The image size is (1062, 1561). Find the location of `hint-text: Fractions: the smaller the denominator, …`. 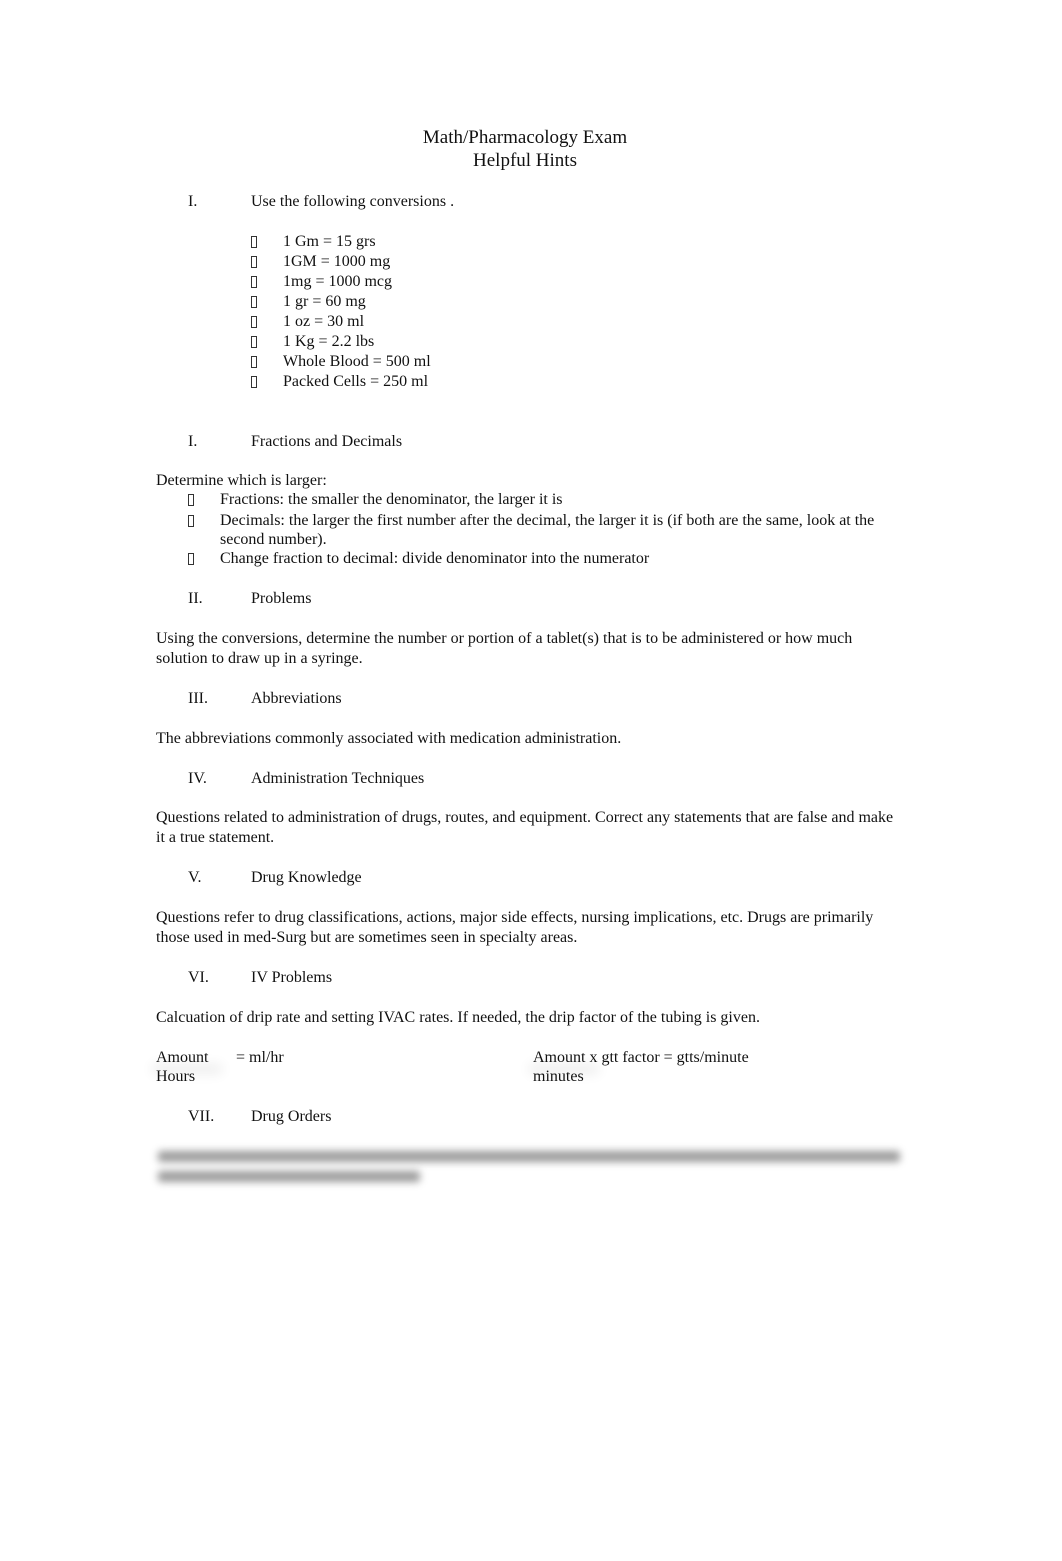

hint-text: Fractions: the smaller the denominator, … is located at coordinates (391, 499).